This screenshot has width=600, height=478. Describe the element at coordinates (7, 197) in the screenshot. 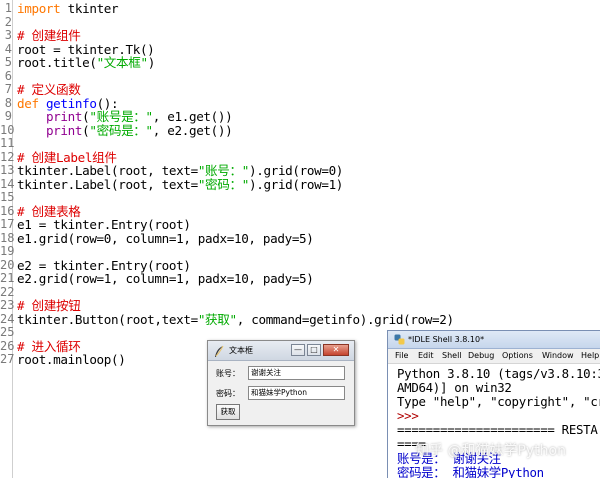

I see `line-number: 15` at that location.